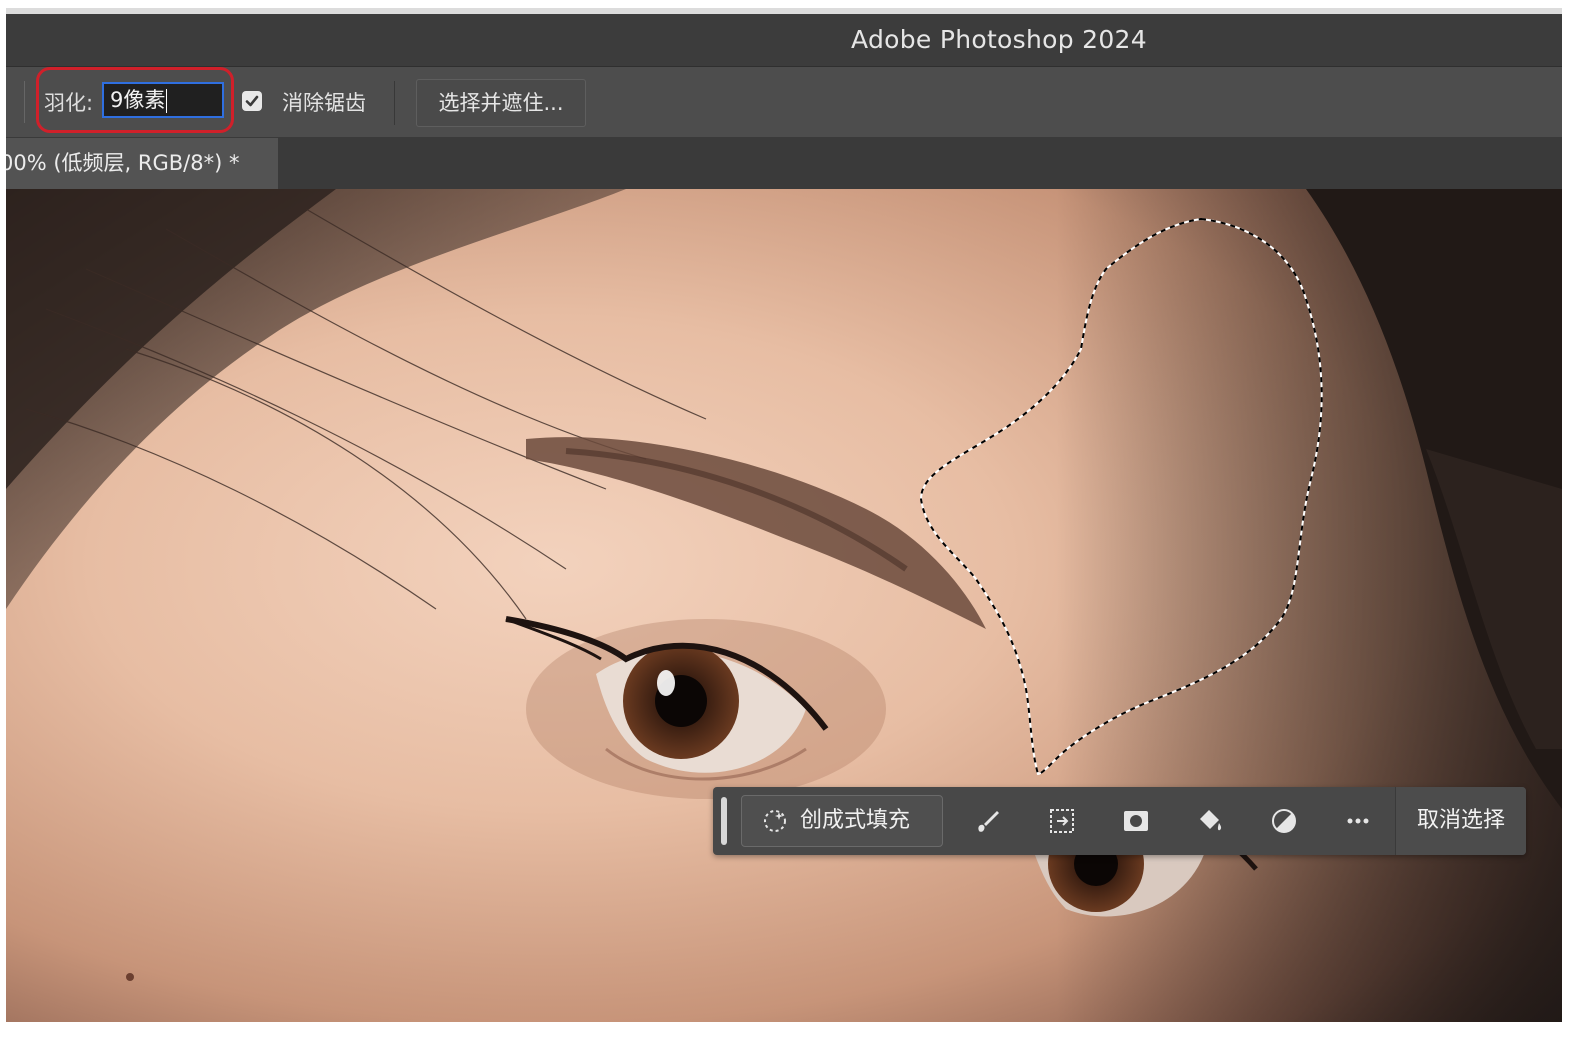  What do you see at coordinates (1062, 821) in the screenshot?
I see `transform-selection-icon` at bounding box center [1062, 821].